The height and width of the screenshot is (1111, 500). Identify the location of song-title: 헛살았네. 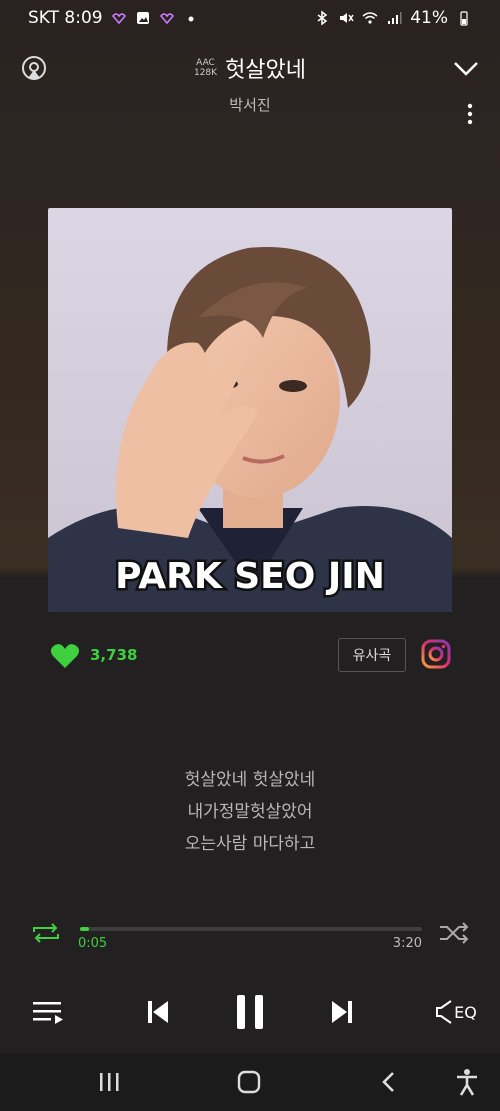
(266, 70).